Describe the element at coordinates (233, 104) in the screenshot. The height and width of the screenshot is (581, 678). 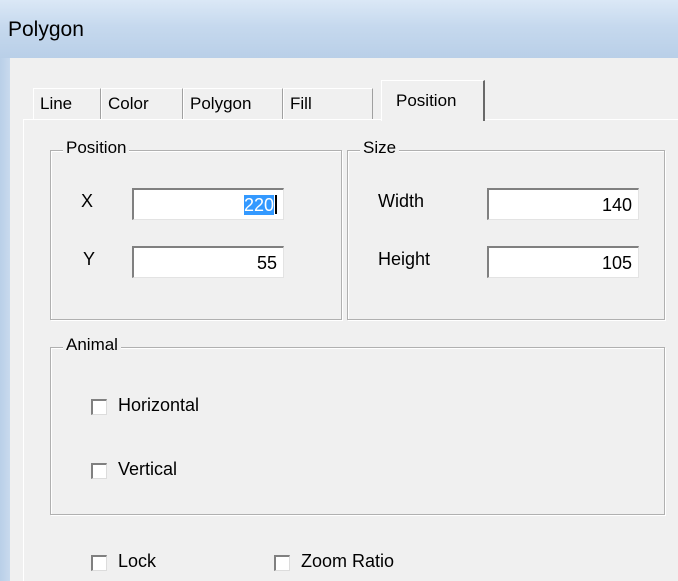
I see `tab-polygon: Polygon` at that location.